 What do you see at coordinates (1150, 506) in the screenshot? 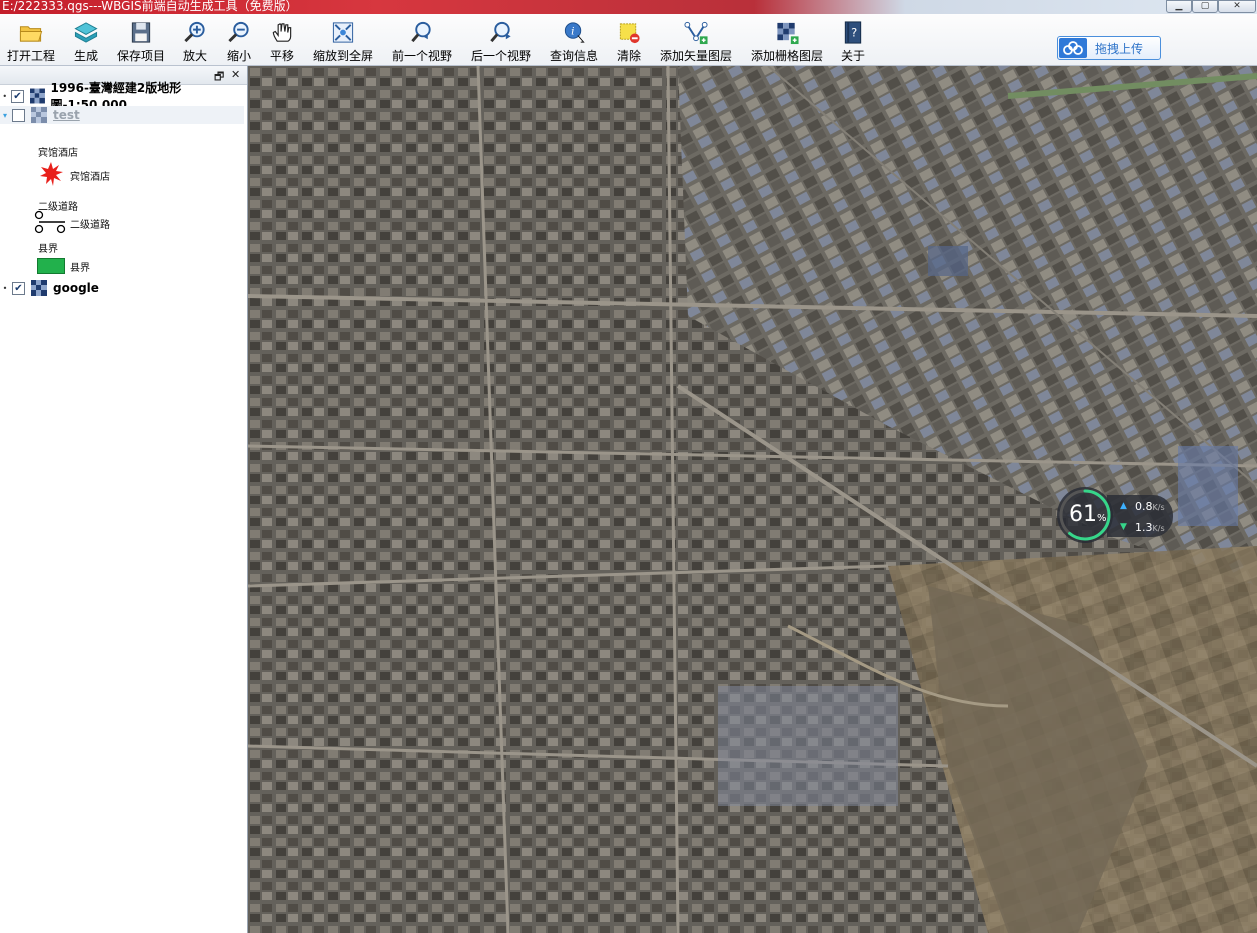
I see `upload-rate: 0.8K/s` at bounding box center [1150, 506].